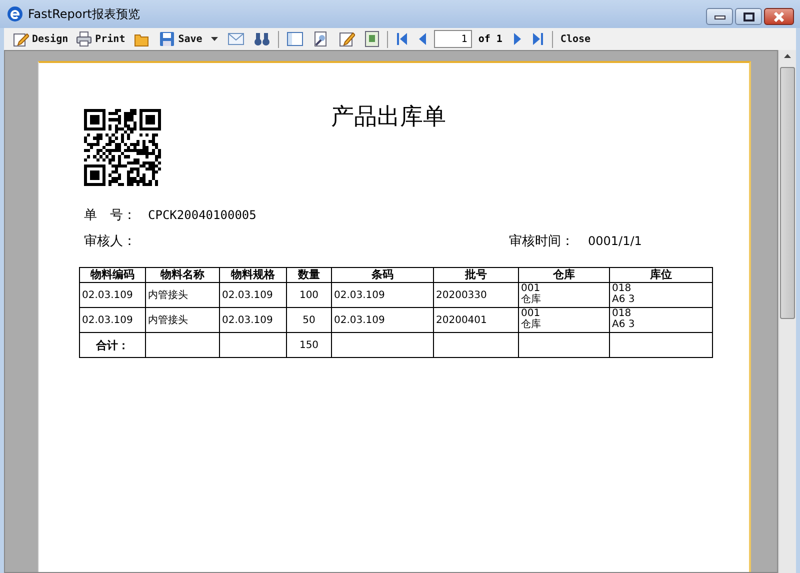 The height and width of the screenshot is (573, 800). I want to click on close-report-button: Close, so click(575, 39).